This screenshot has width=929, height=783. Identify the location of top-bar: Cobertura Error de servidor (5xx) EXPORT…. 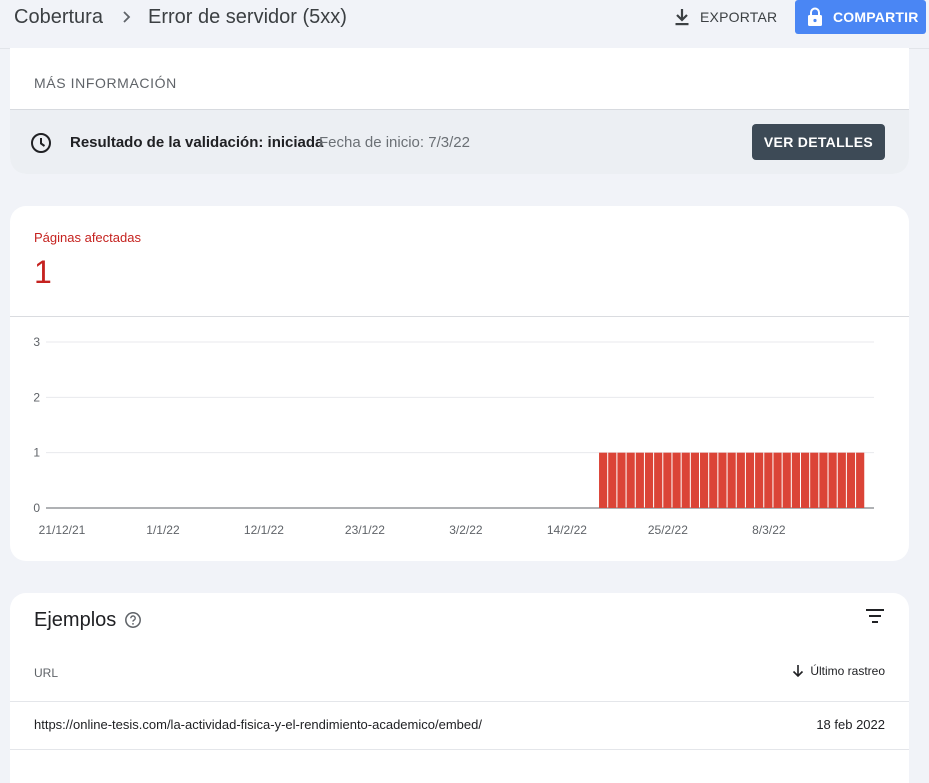
(464, 24).